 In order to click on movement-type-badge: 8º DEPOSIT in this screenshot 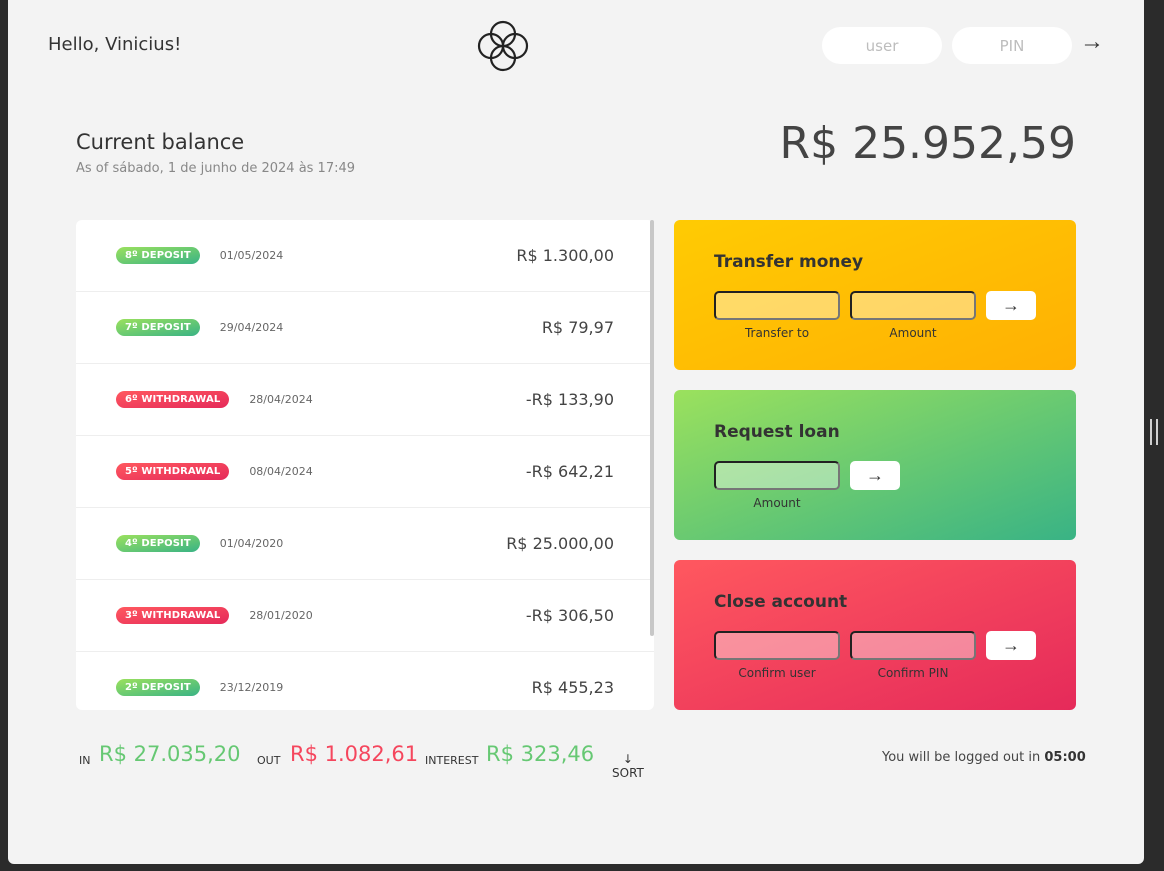, I will do `click(158, 255)`.